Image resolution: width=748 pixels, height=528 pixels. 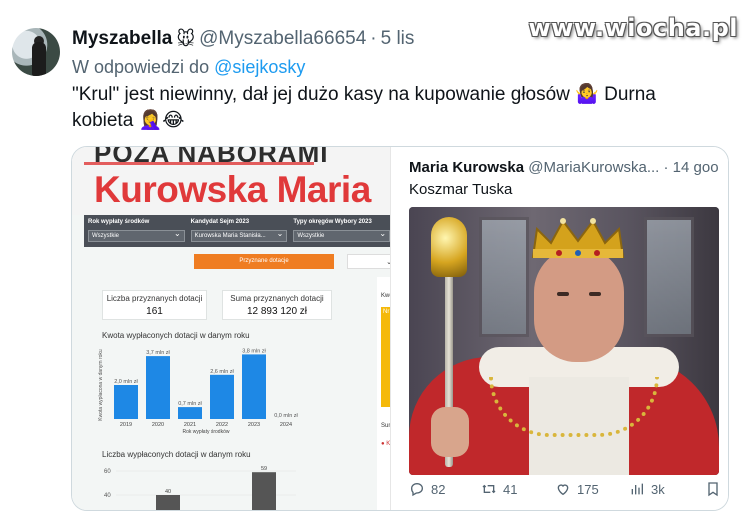 I want to click on tweet-actions-bar: 82 41 175 3k, so click(x=568, y=489).